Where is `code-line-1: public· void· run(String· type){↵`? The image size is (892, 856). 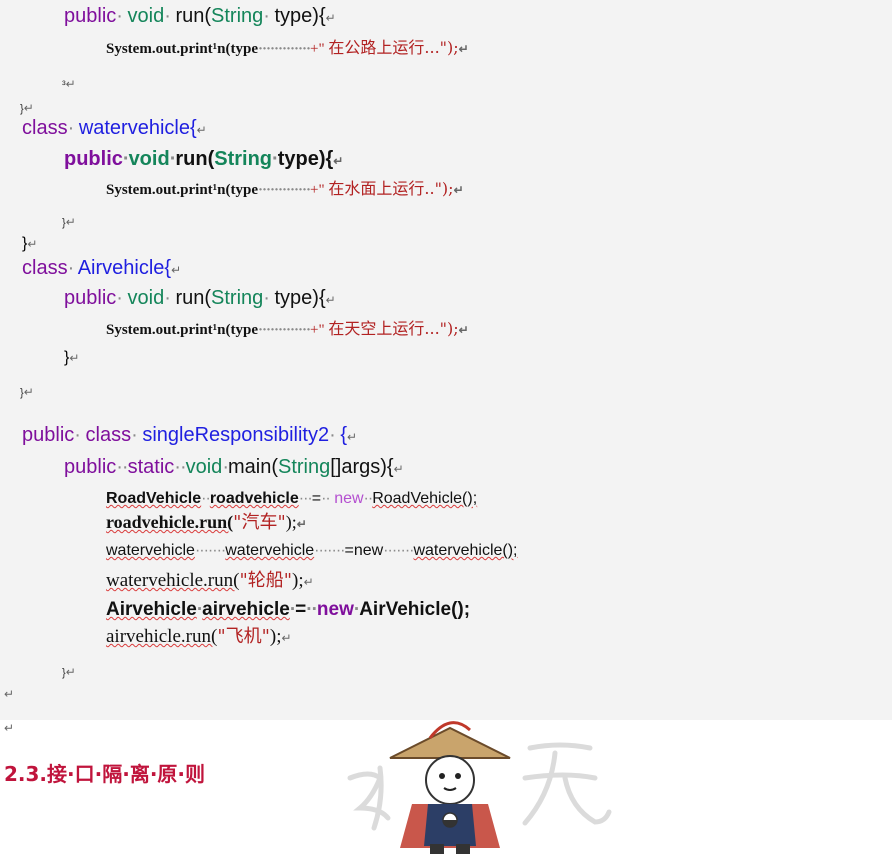
code-line-1: public· void· run(String· type){↵ is located at coordinates (200, 16).